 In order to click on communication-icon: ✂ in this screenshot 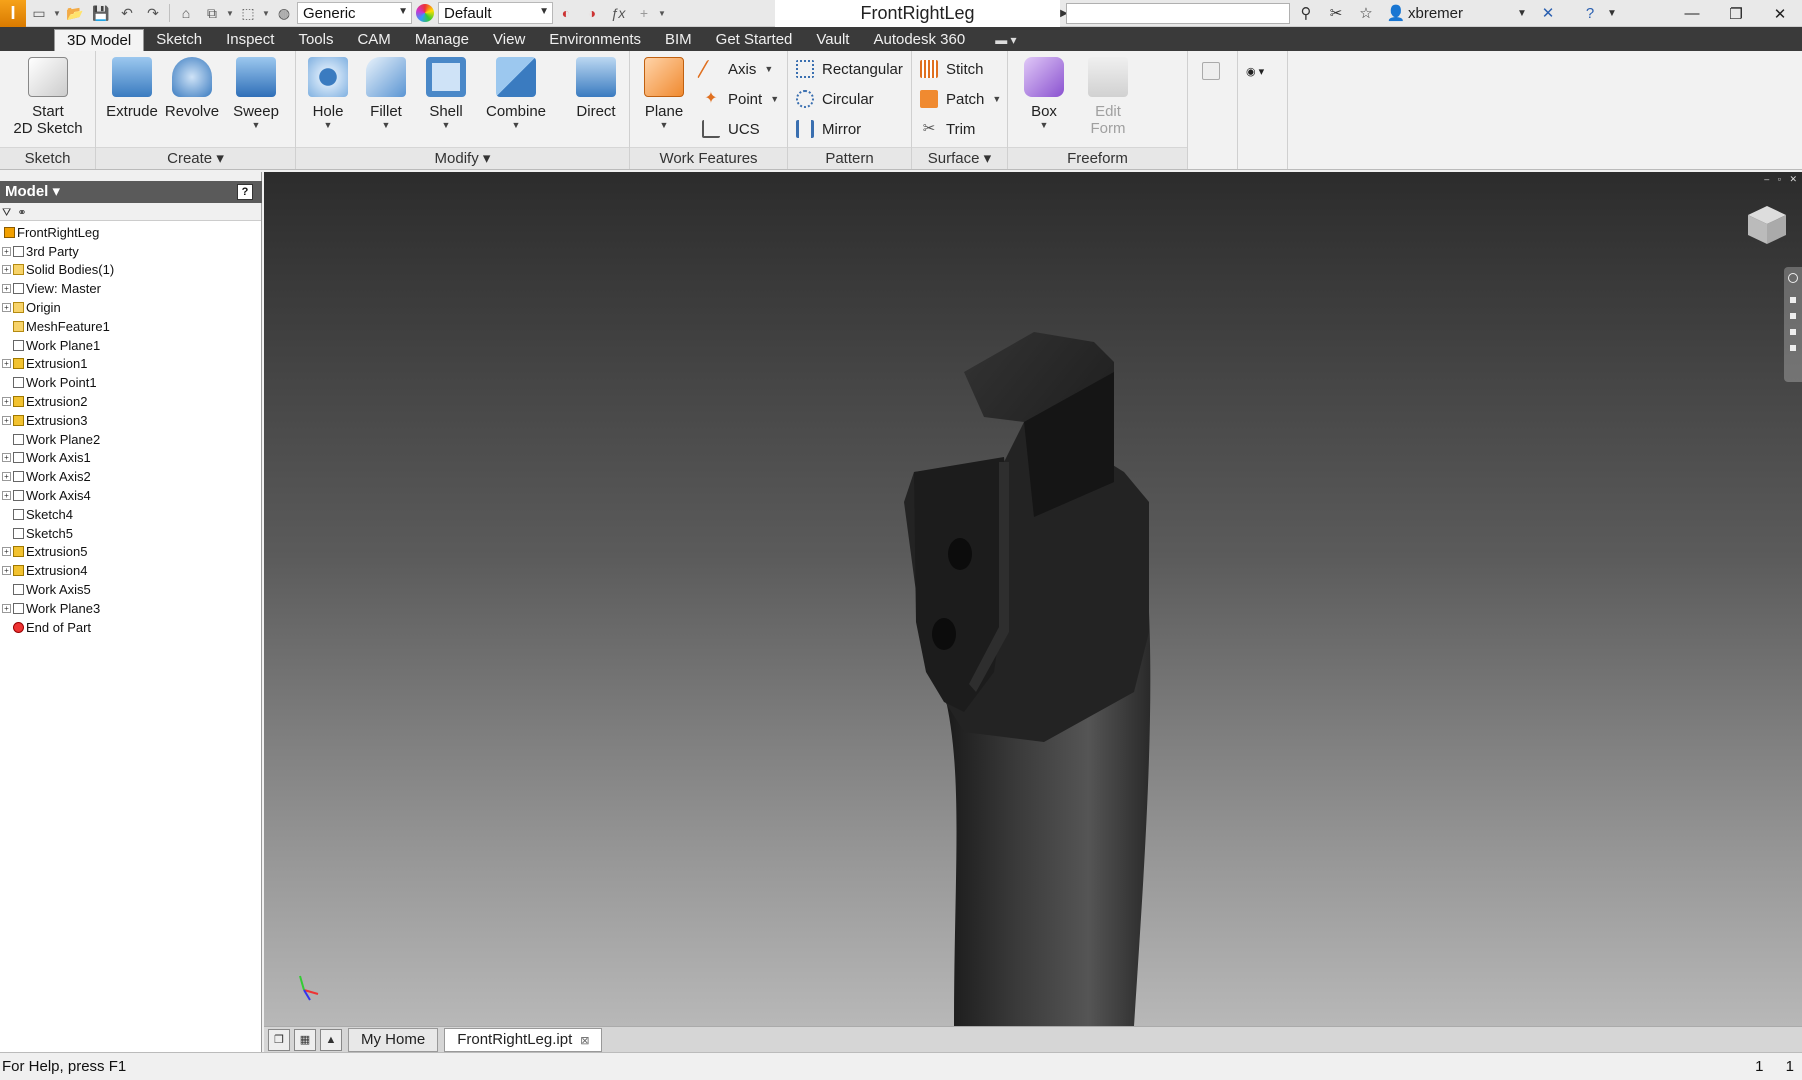, I will do `click(1336, 13)`.